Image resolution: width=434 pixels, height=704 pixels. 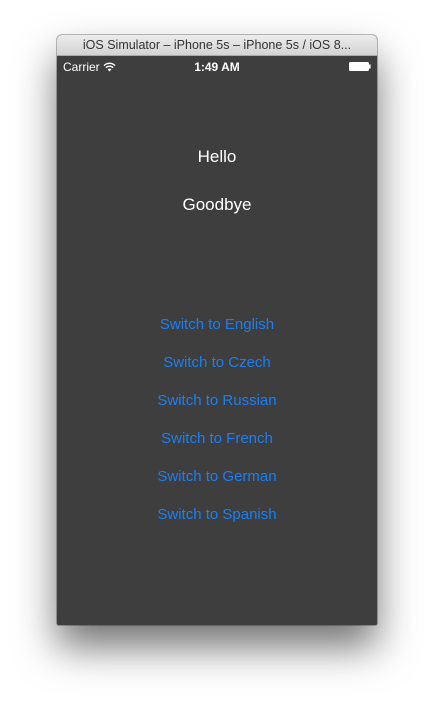 I want to click on switch-to-german-label: Switch to German, so click(x=217, y=476).